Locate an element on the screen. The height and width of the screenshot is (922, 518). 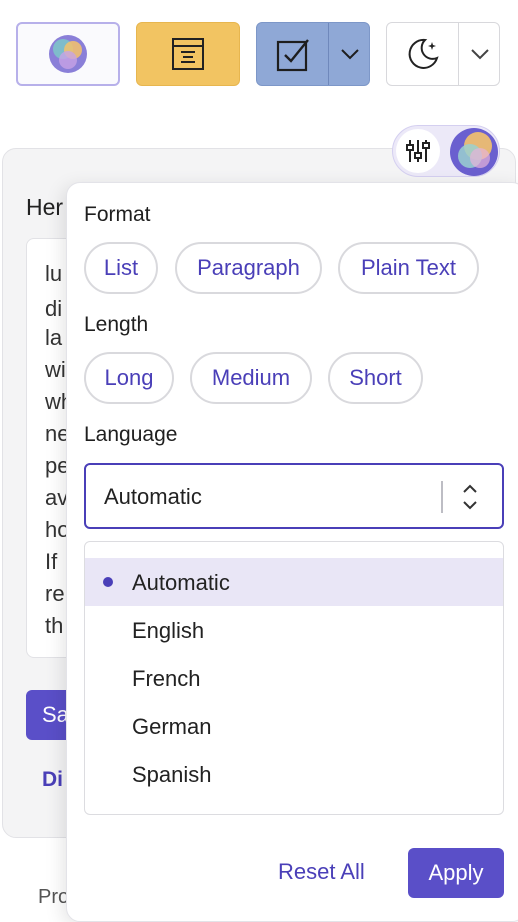
theme-button-group is located at coordinates (443, 54).